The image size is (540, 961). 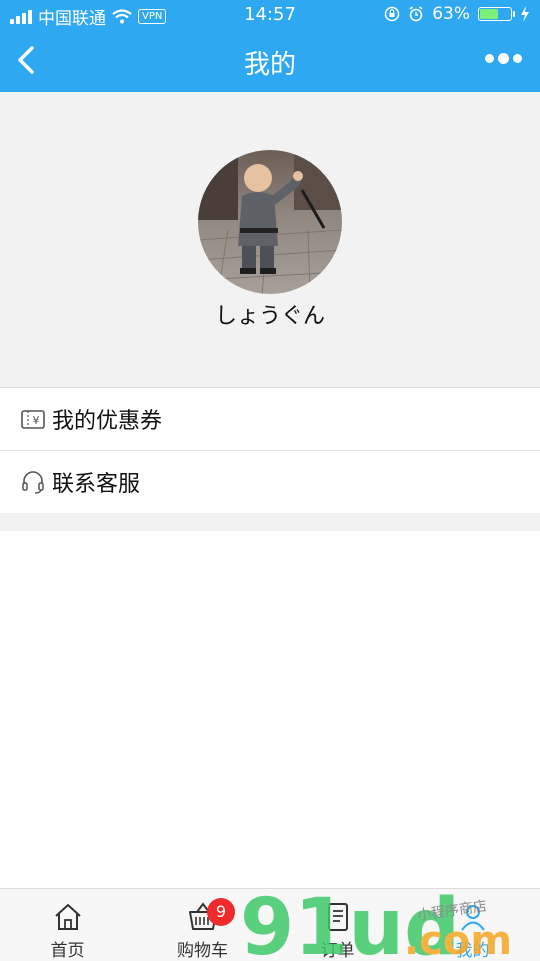 What do you see at coordinates (202, 925) in the screenshot?
I see `tab-cart: 购物车` at bounding box center [202, 925].